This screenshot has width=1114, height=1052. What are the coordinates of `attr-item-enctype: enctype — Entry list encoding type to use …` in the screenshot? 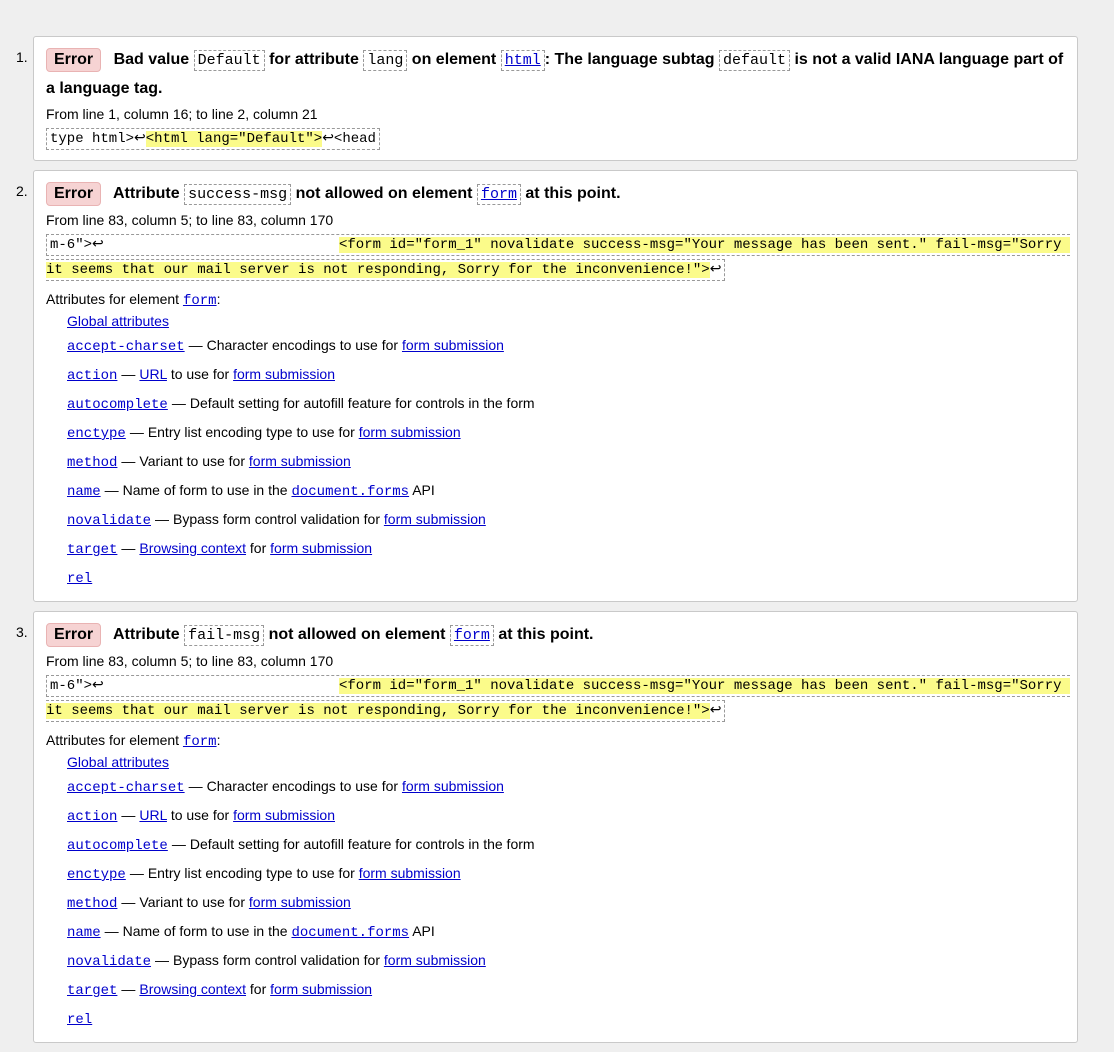 It's located at (566, 433).